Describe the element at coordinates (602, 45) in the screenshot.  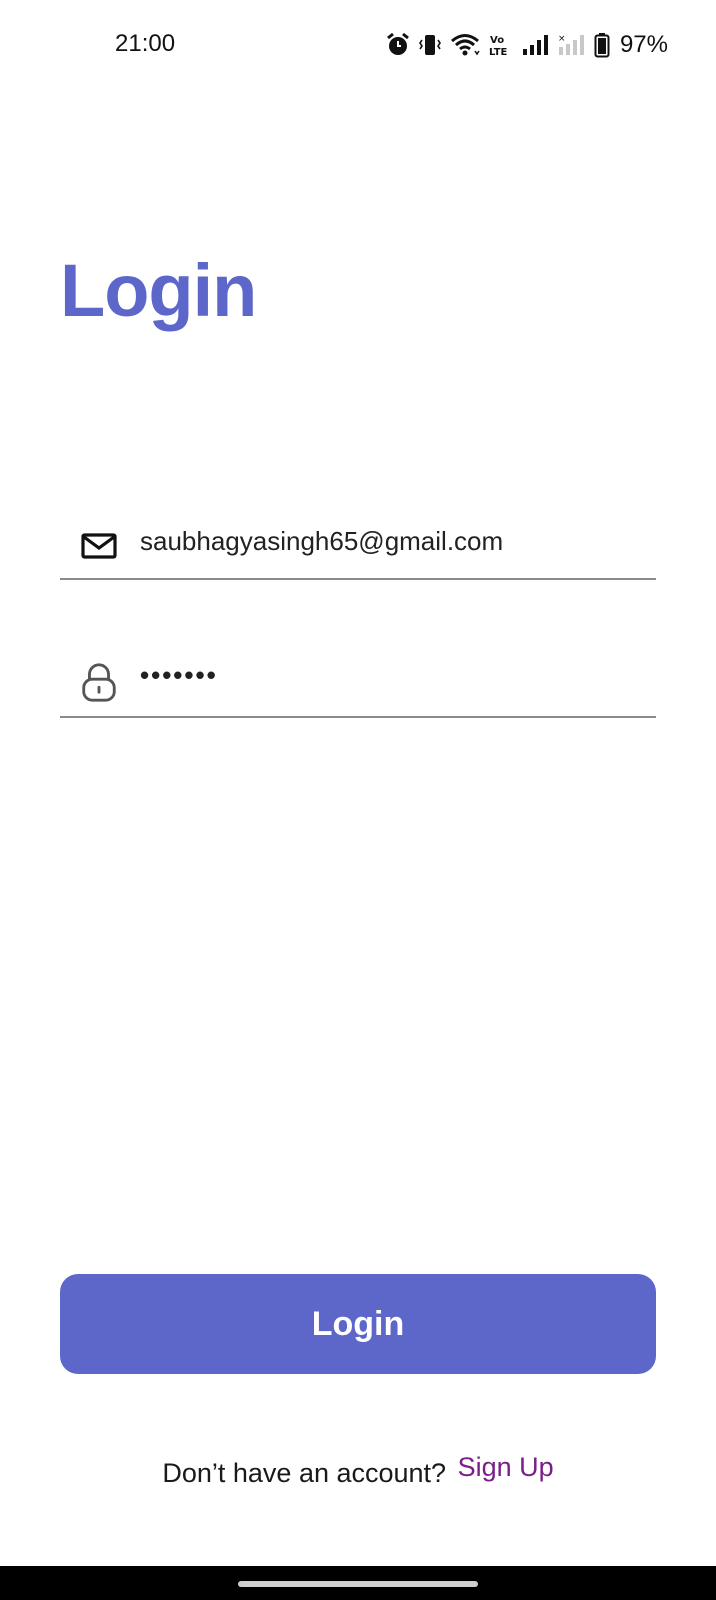
I see `battery-icon` at that location.